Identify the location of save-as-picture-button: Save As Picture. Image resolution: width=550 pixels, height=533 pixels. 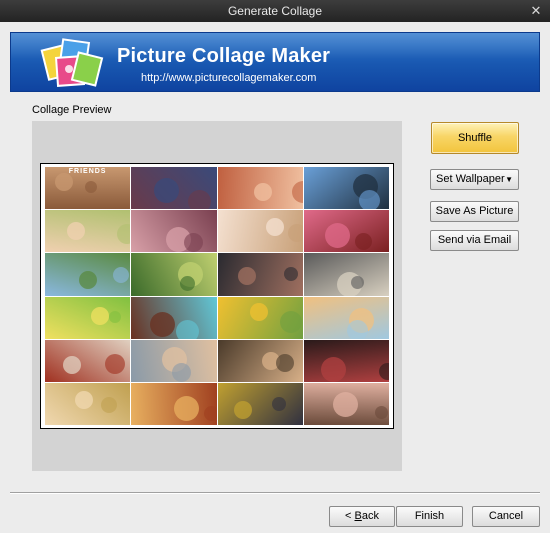
(474, 211).